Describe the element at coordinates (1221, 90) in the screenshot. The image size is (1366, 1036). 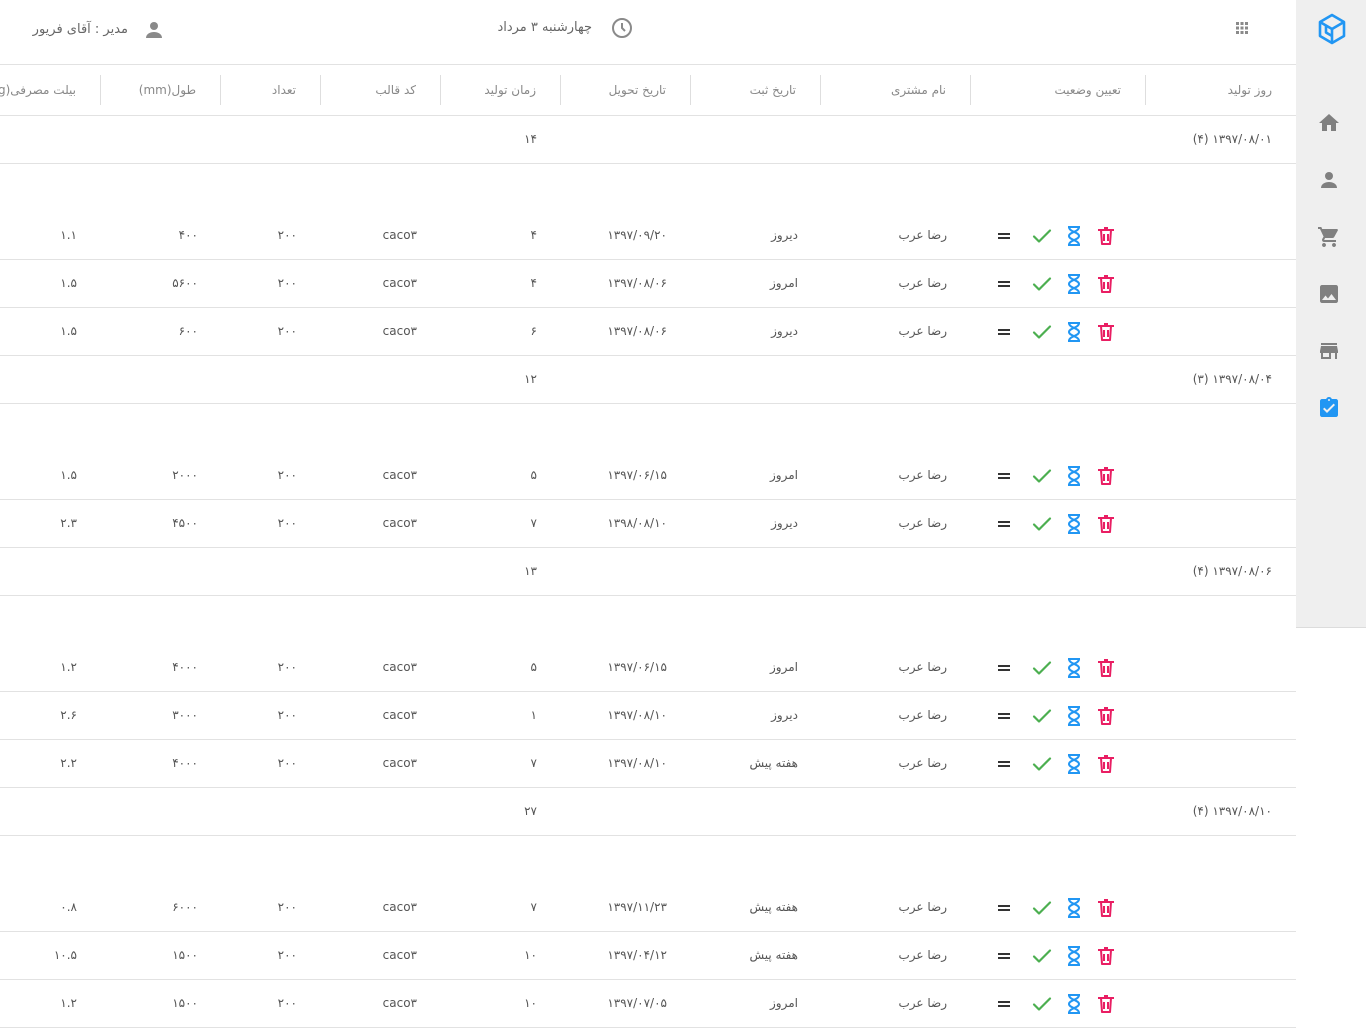
I see `column-header-day: روز تولید` at that location.